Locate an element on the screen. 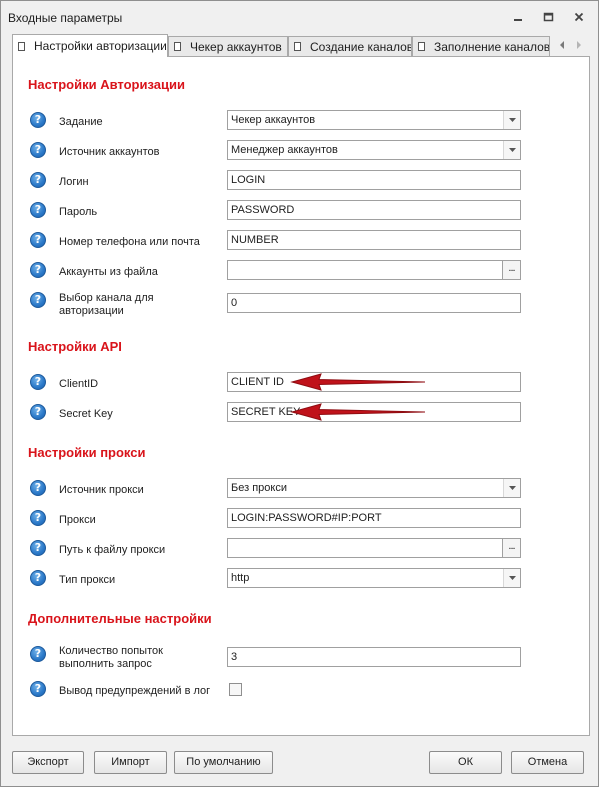 This screenshot has height=787, width=599. tab-label: Создание каналов is located at coordinates (361, 46).